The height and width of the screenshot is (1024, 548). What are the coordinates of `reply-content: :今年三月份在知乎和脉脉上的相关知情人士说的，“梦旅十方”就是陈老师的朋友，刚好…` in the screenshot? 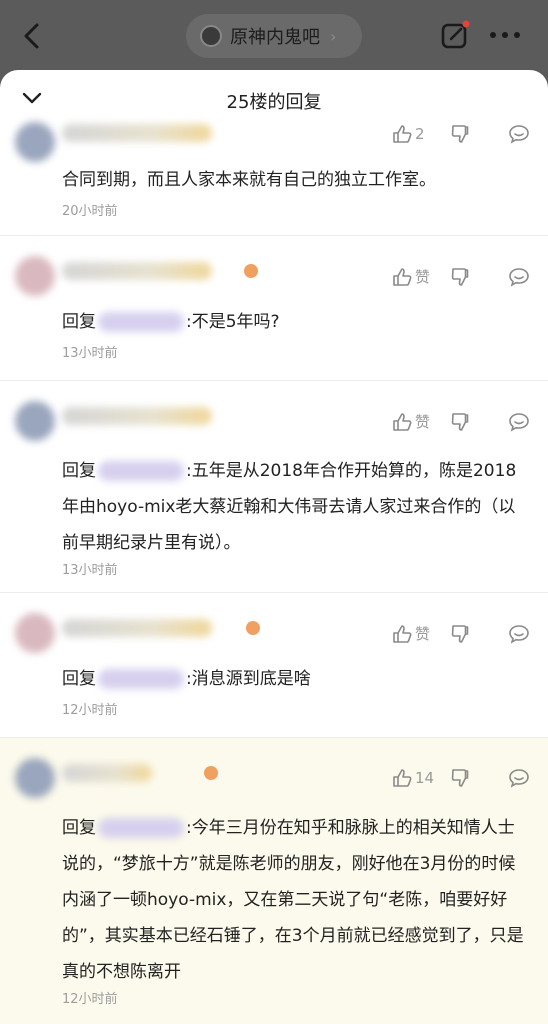 It's located at (293, 900).